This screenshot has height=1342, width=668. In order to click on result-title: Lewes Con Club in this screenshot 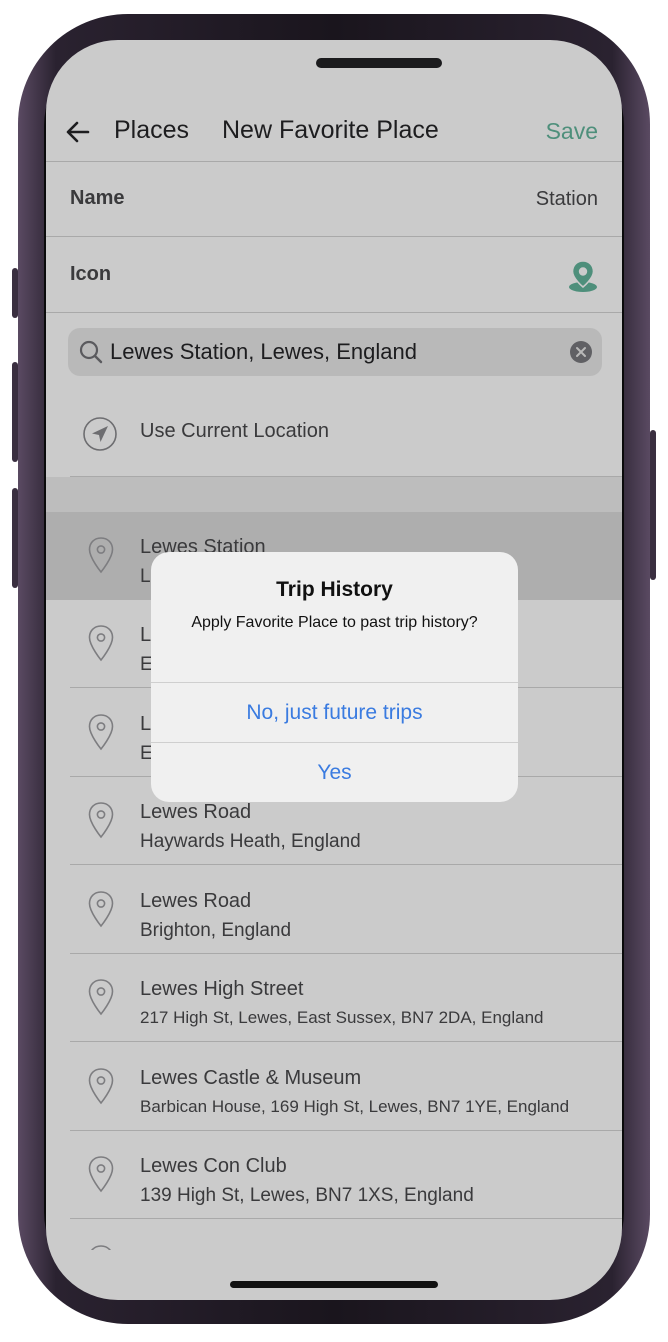, I will do `click(213, 1166)`.